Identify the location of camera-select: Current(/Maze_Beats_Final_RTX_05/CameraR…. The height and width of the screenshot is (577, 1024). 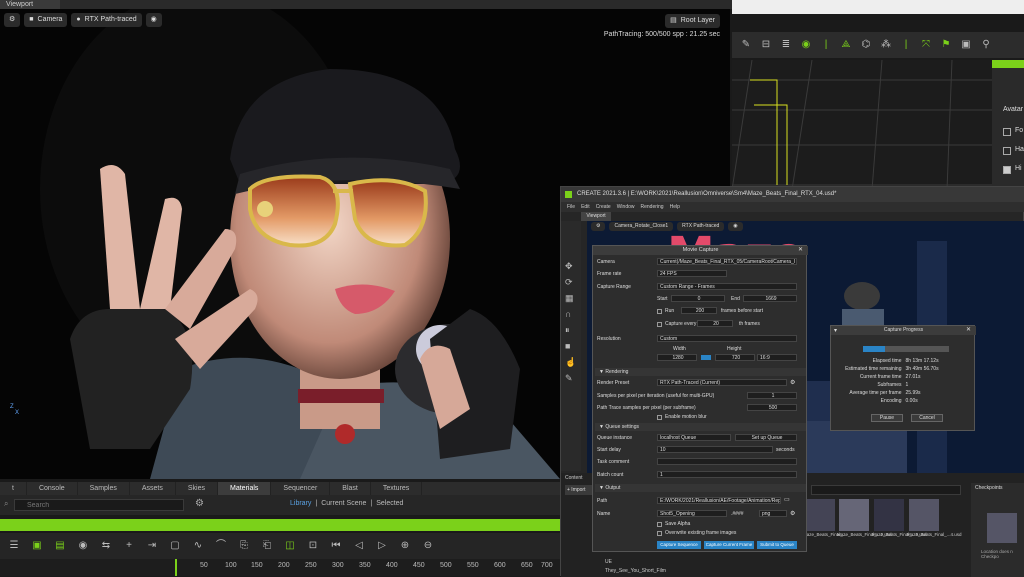
(727, 261).